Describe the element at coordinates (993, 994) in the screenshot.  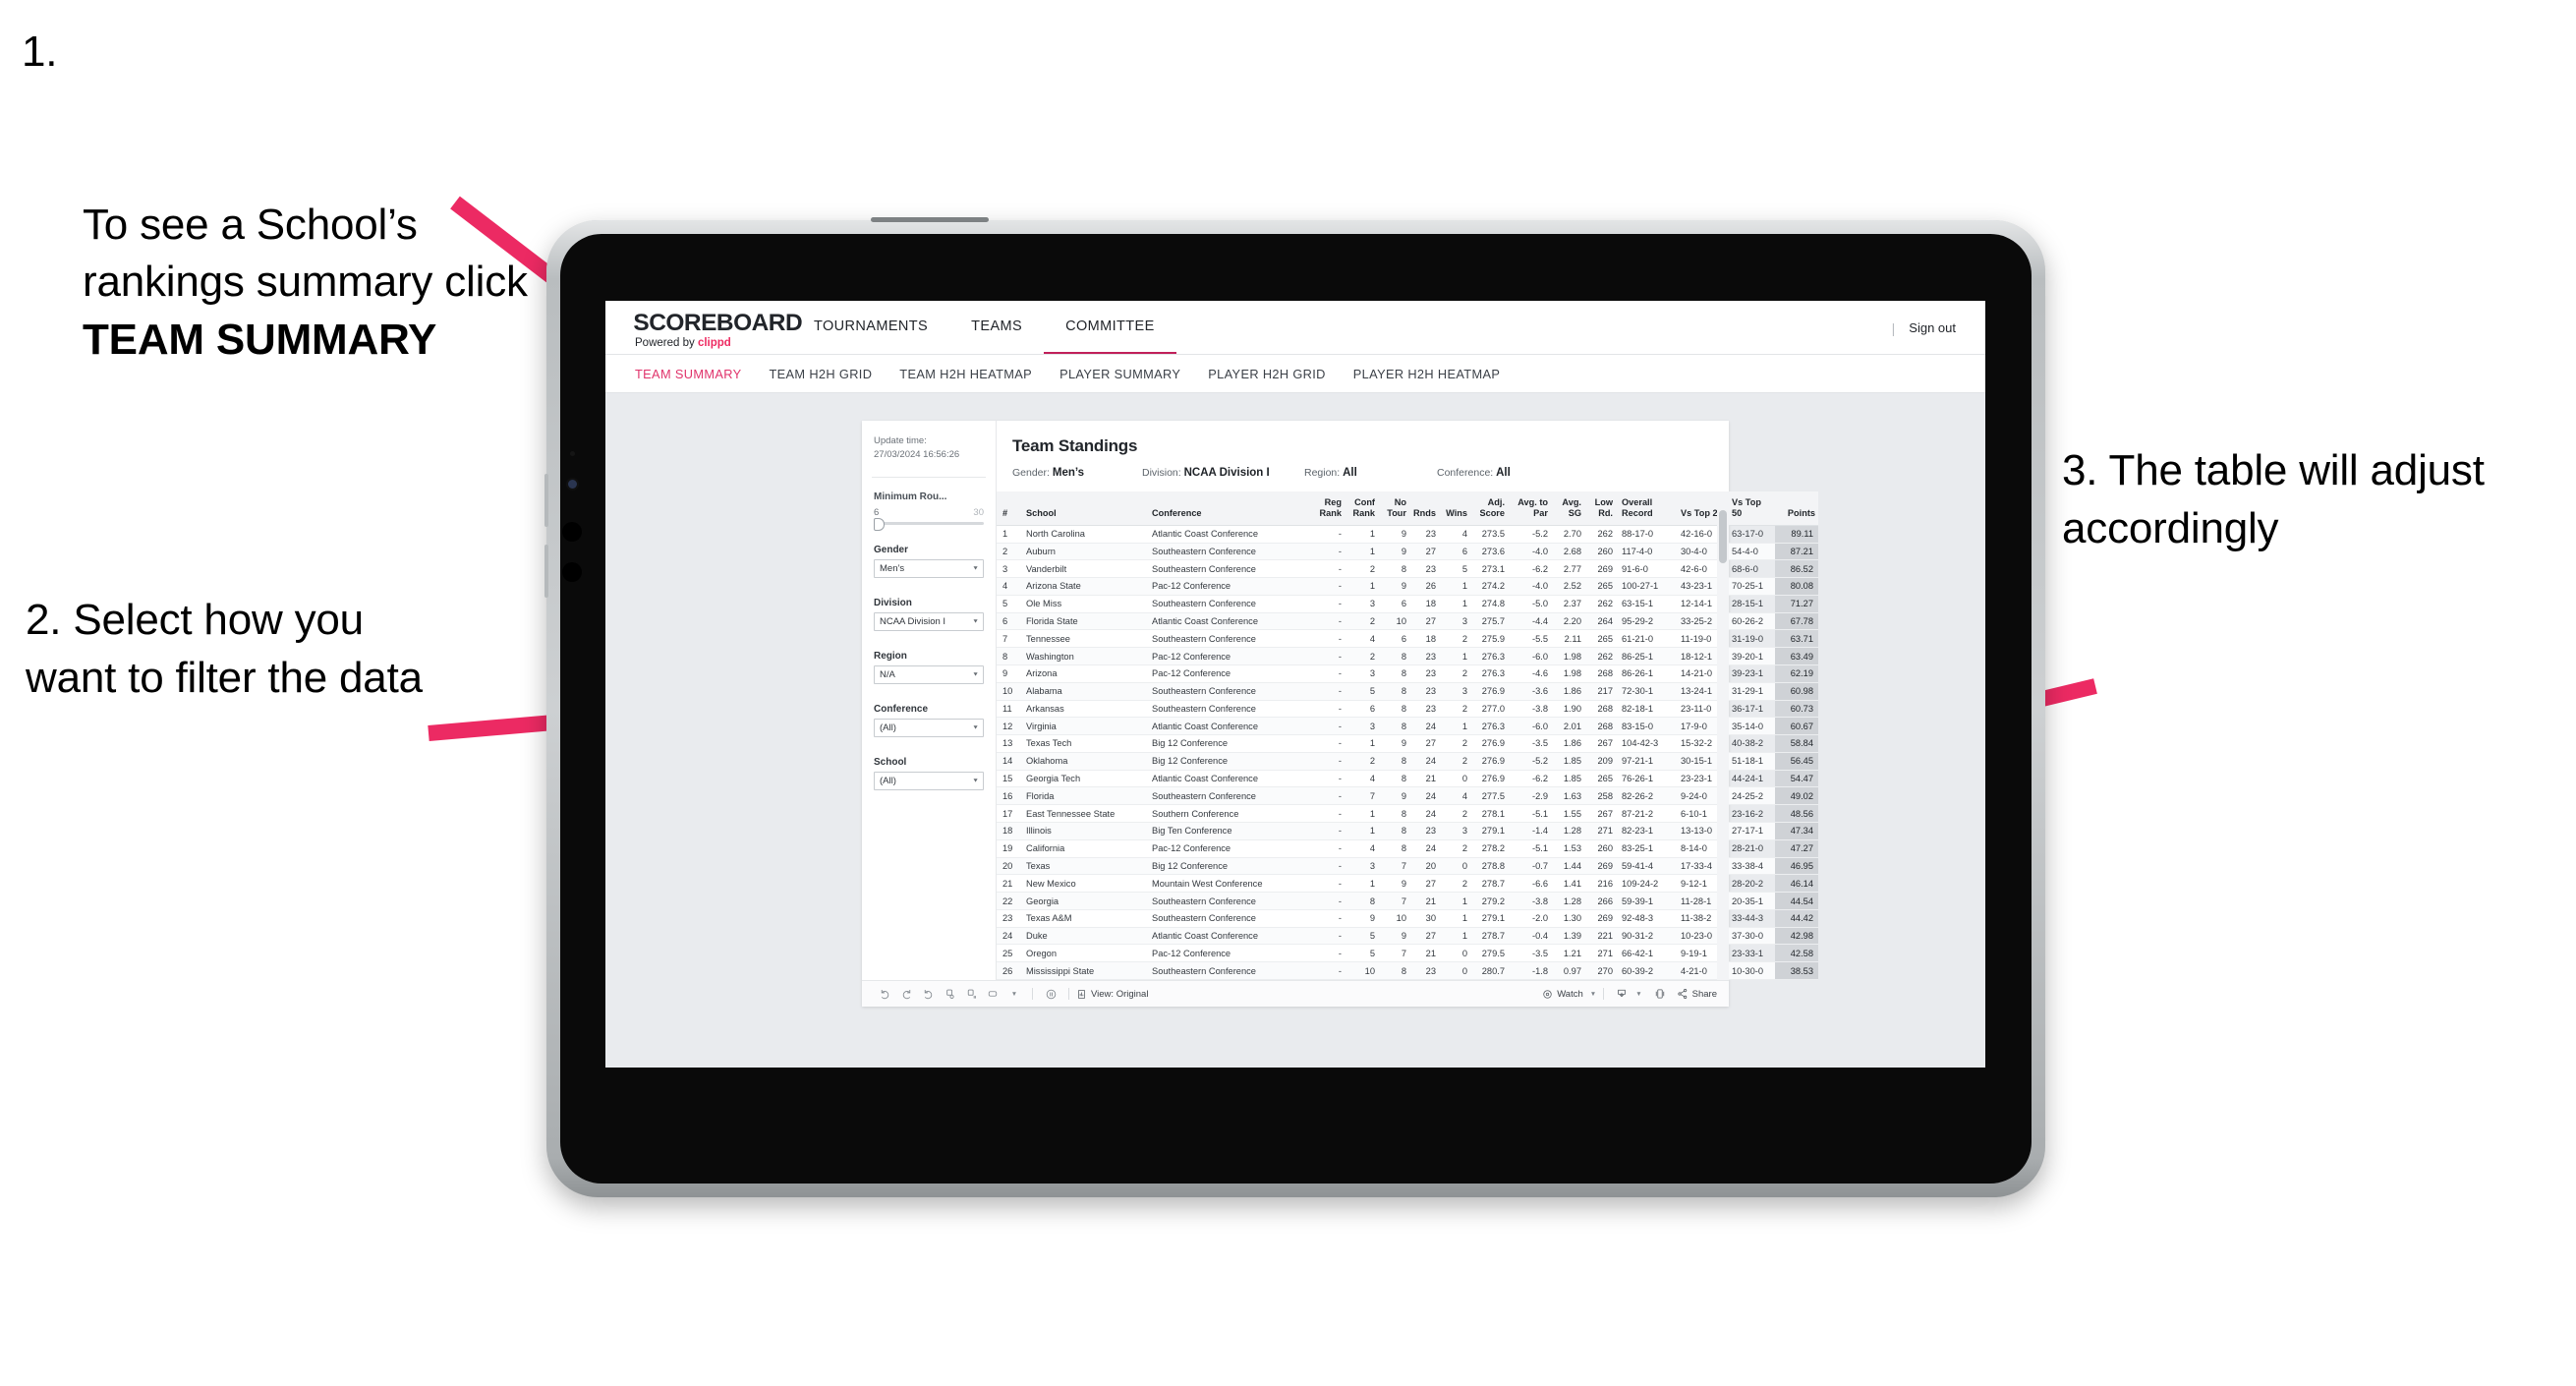
I see `new-worksheet-icon` at that location.